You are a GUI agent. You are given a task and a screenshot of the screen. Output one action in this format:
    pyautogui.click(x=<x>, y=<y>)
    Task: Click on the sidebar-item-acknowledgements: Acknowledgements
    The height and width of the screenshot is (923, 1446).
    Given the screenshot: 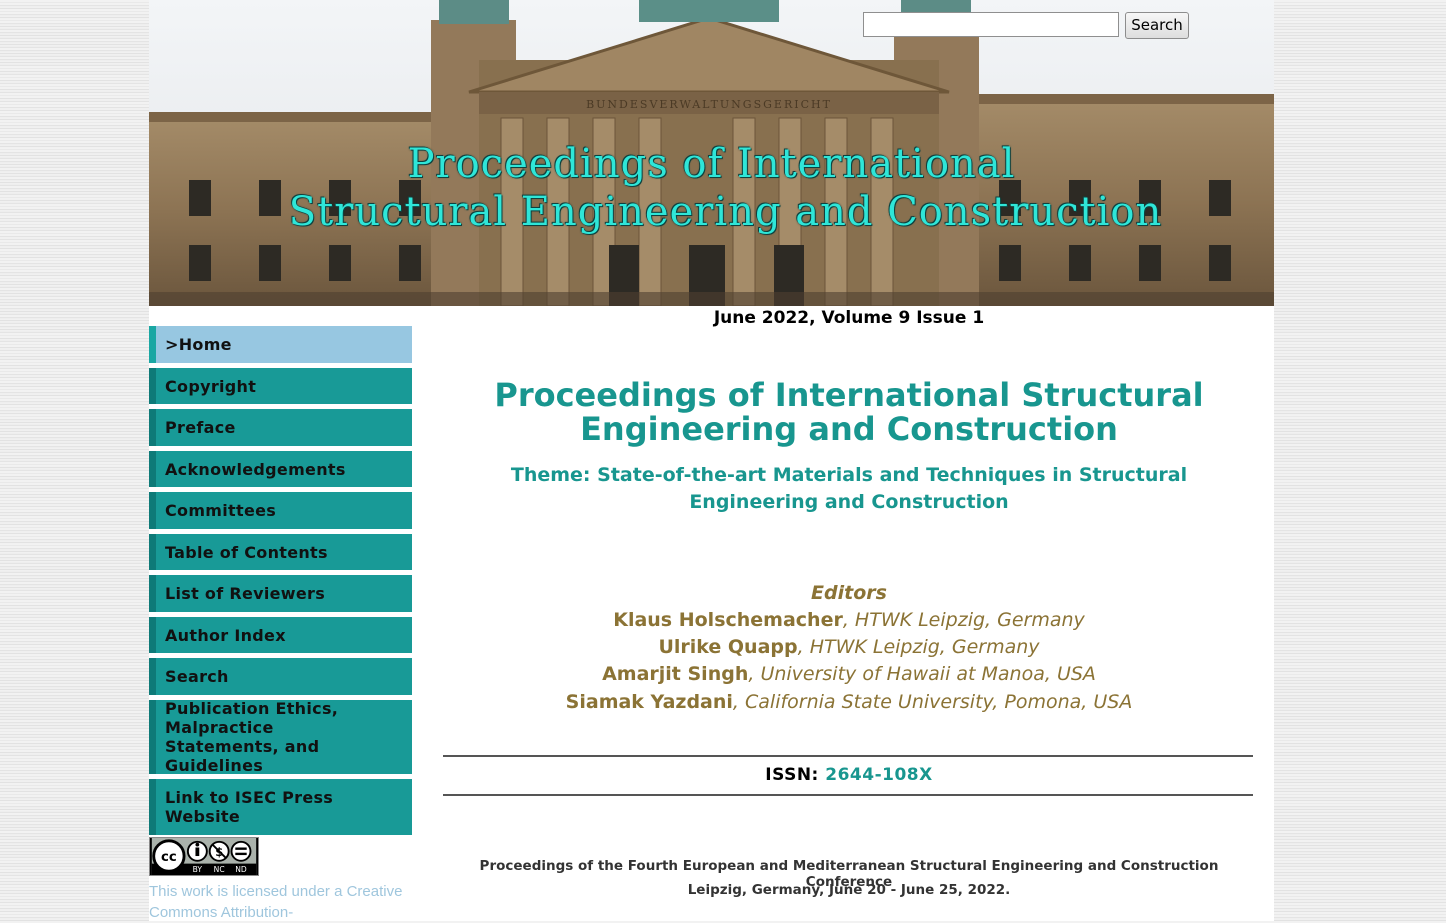 What is the action you would take?
    pyautogui.click(x=280, y=469)
    